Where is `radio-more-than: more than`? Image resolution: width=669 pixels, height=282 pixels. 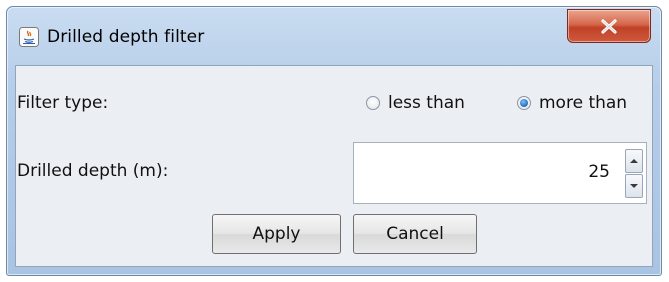 radio-more-than: more than is located at coordinates (572, 103).